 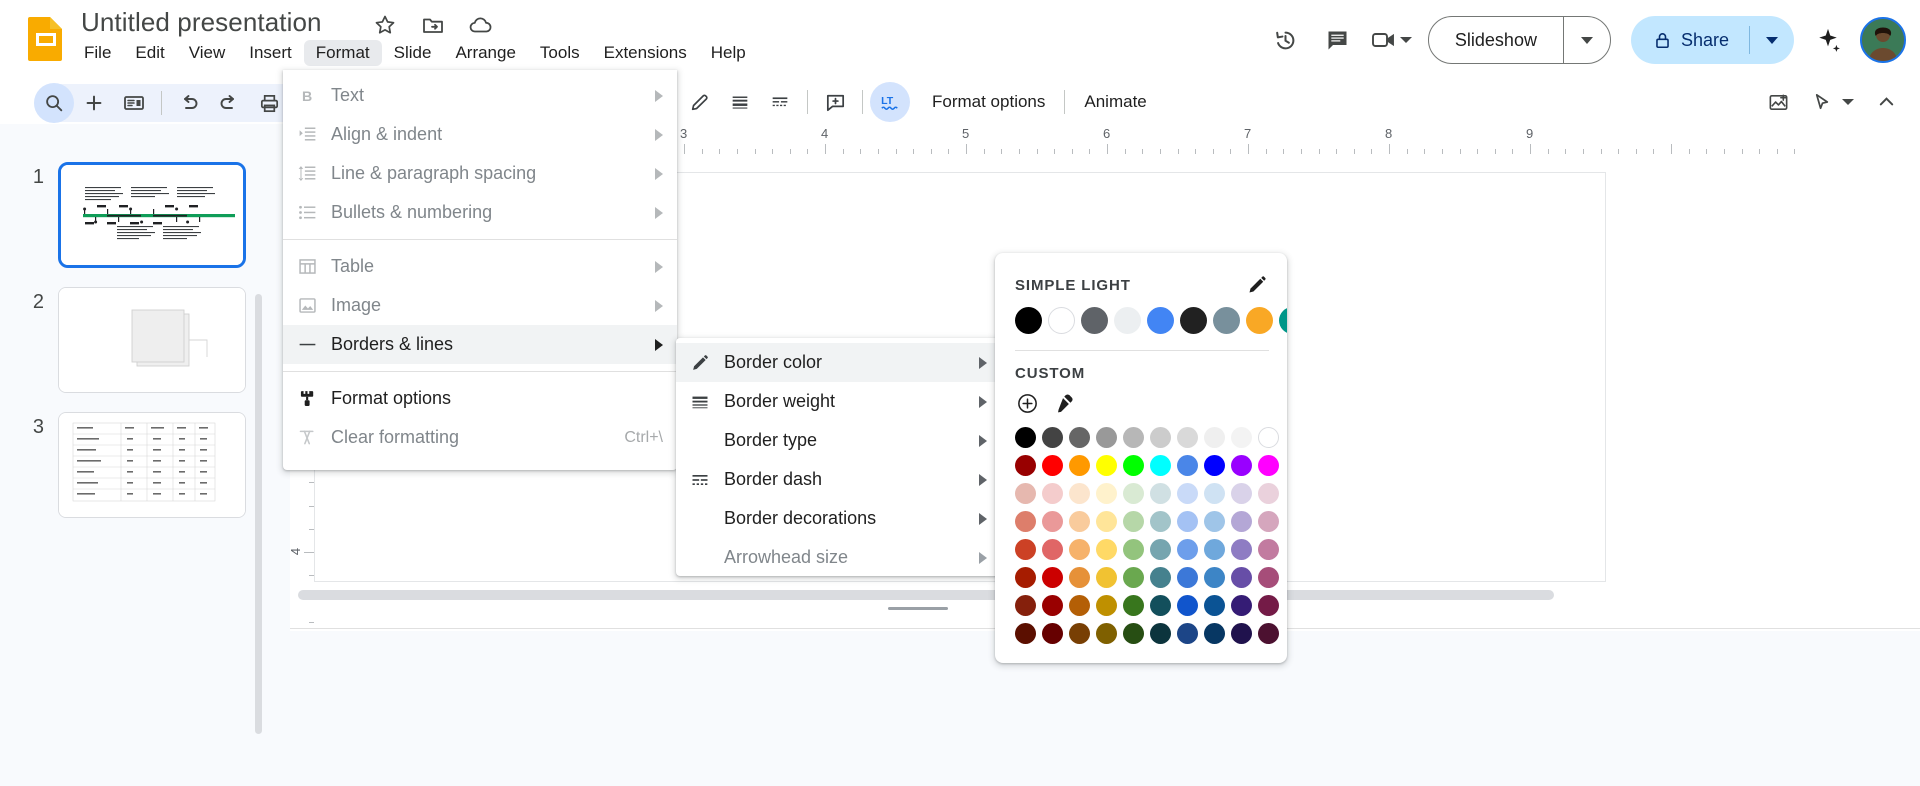 What do you see at coordinates (1883, 40) in the screenshot?
I see `user-avatar` at bounding box center [1883, 40].